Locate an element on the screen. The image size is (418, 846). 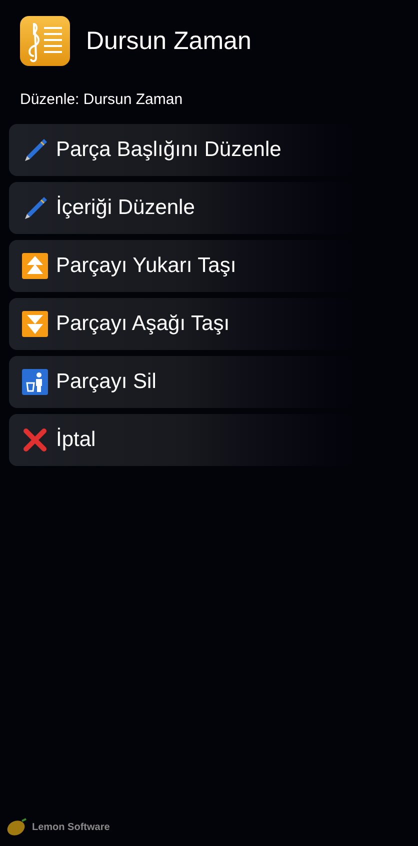
cross-mark-icon is located at coordinates (35, 439).